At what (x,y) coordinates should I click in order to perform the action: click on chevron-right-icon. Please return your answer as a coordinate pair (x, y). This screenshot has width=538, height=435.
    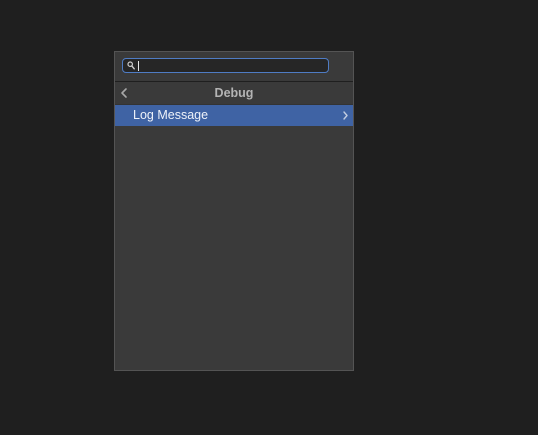
    Looking at the image, I should click on (345, 115).